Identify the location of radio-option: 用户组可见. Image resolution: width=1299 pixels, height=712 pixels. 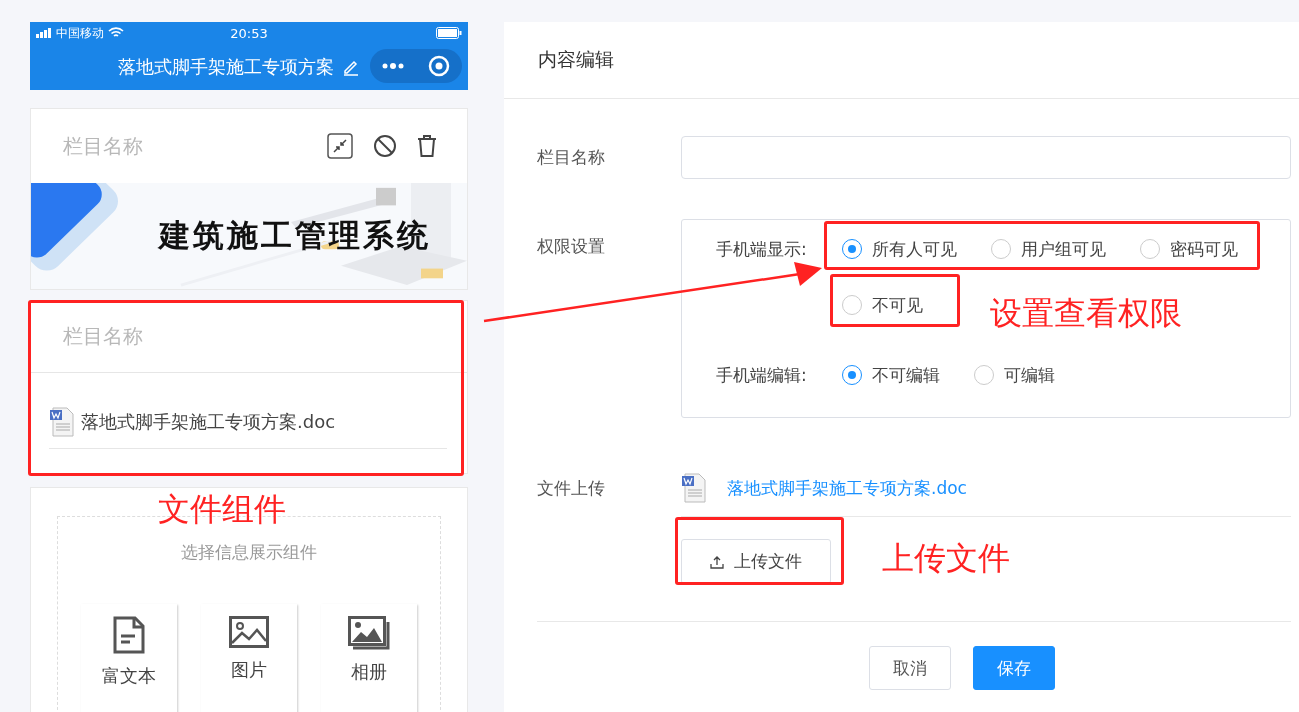
(1048, 249).